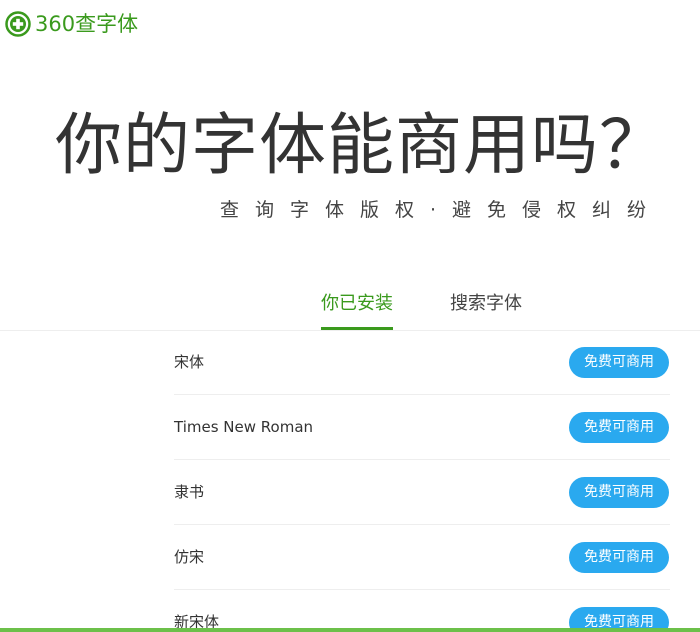 This screenshot has height=632, width=700. I want to click on list-item: Times New Roman 免费可商用, so click(422, 427).